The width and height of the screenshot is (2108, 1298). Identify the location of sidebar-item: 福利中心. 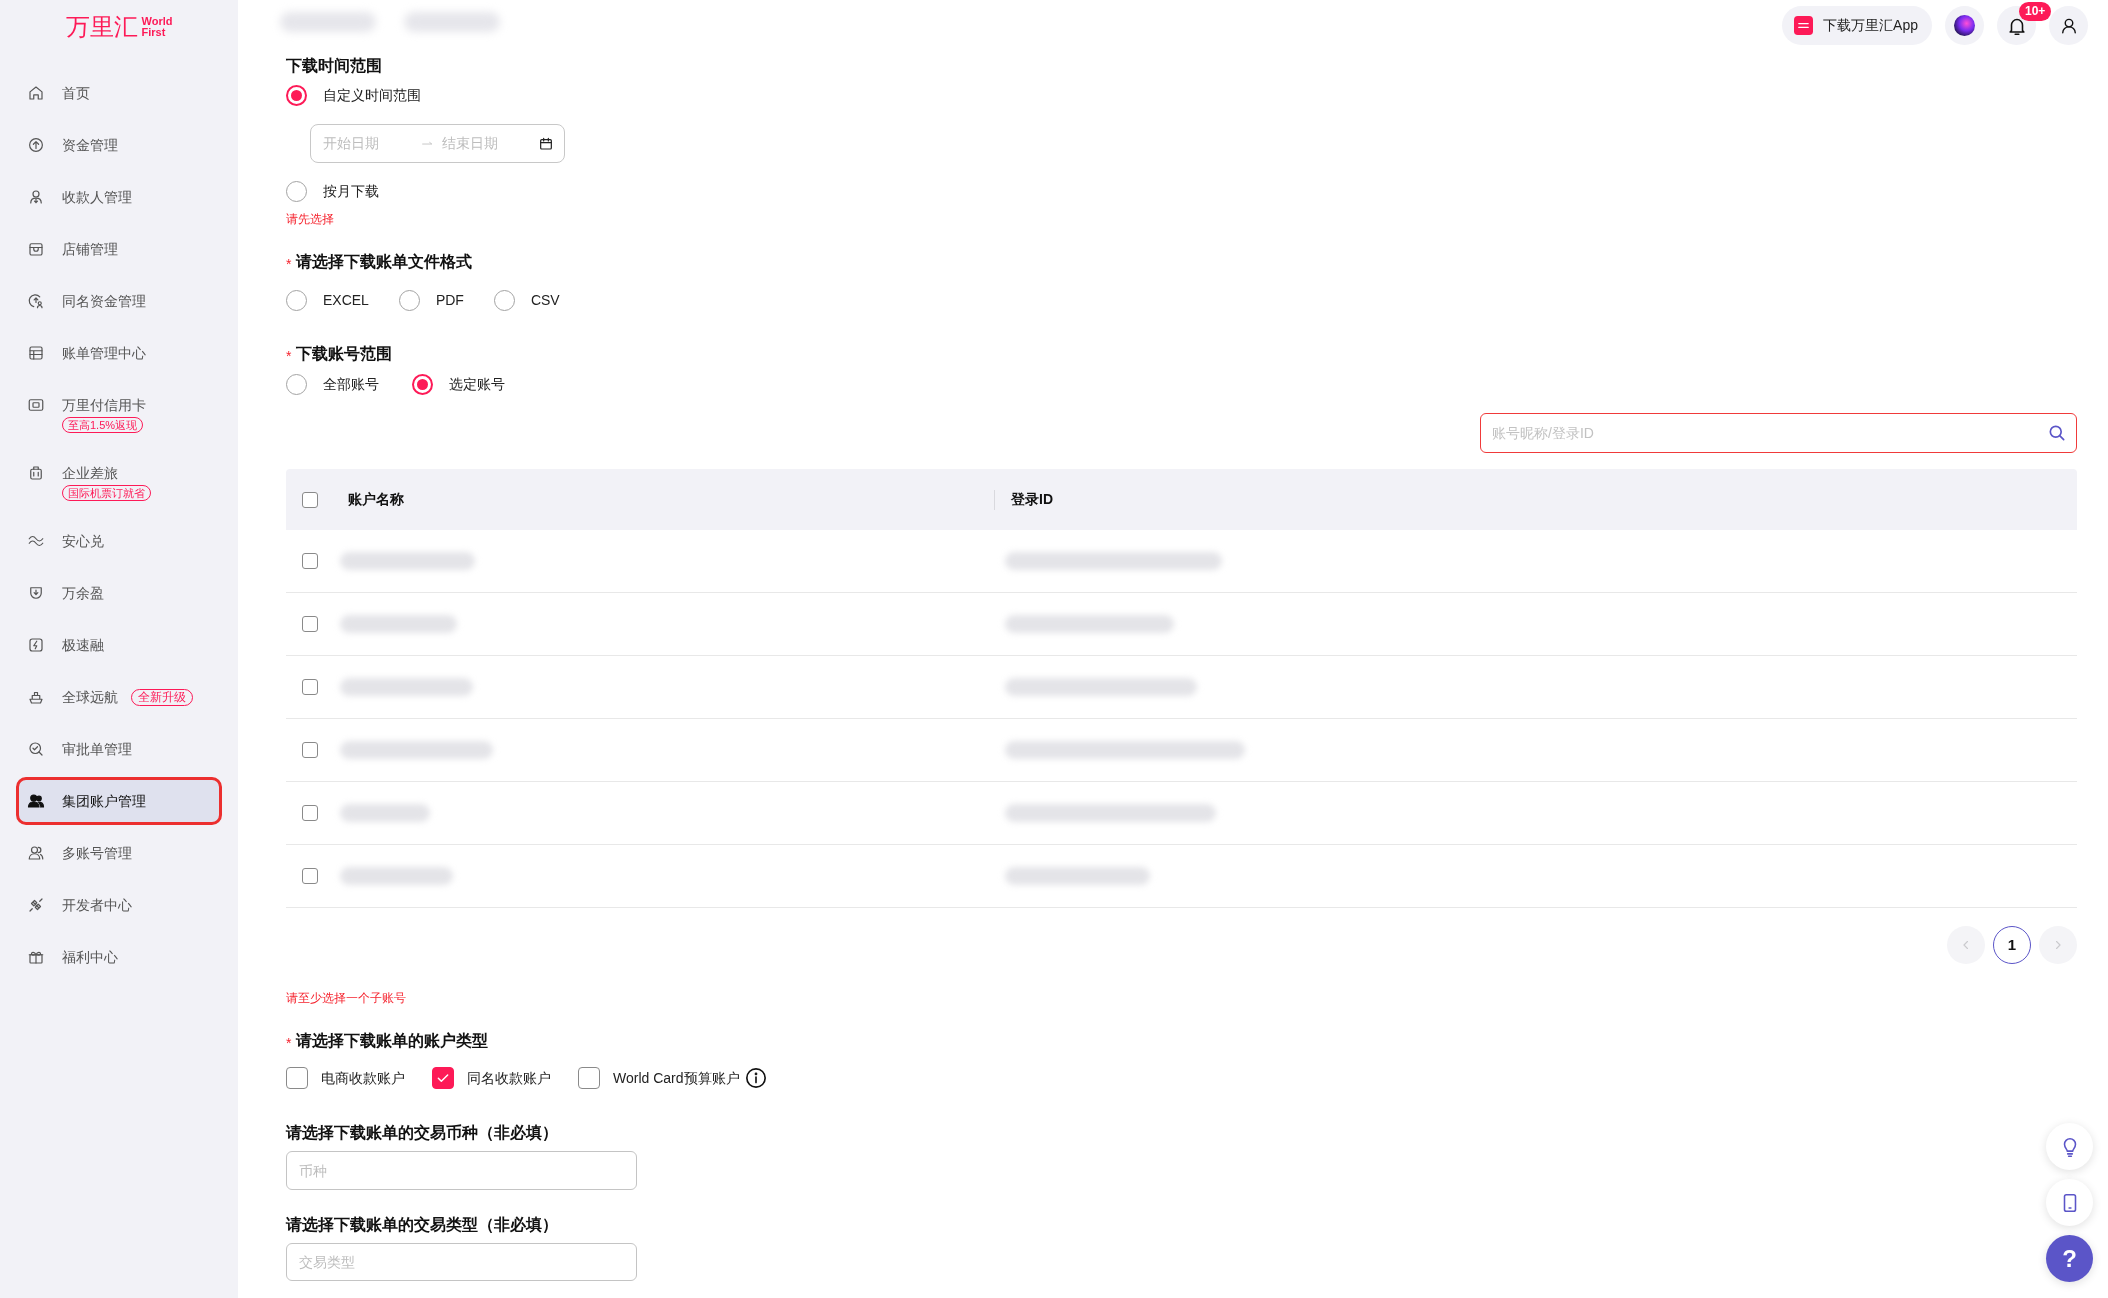
(119, 957).